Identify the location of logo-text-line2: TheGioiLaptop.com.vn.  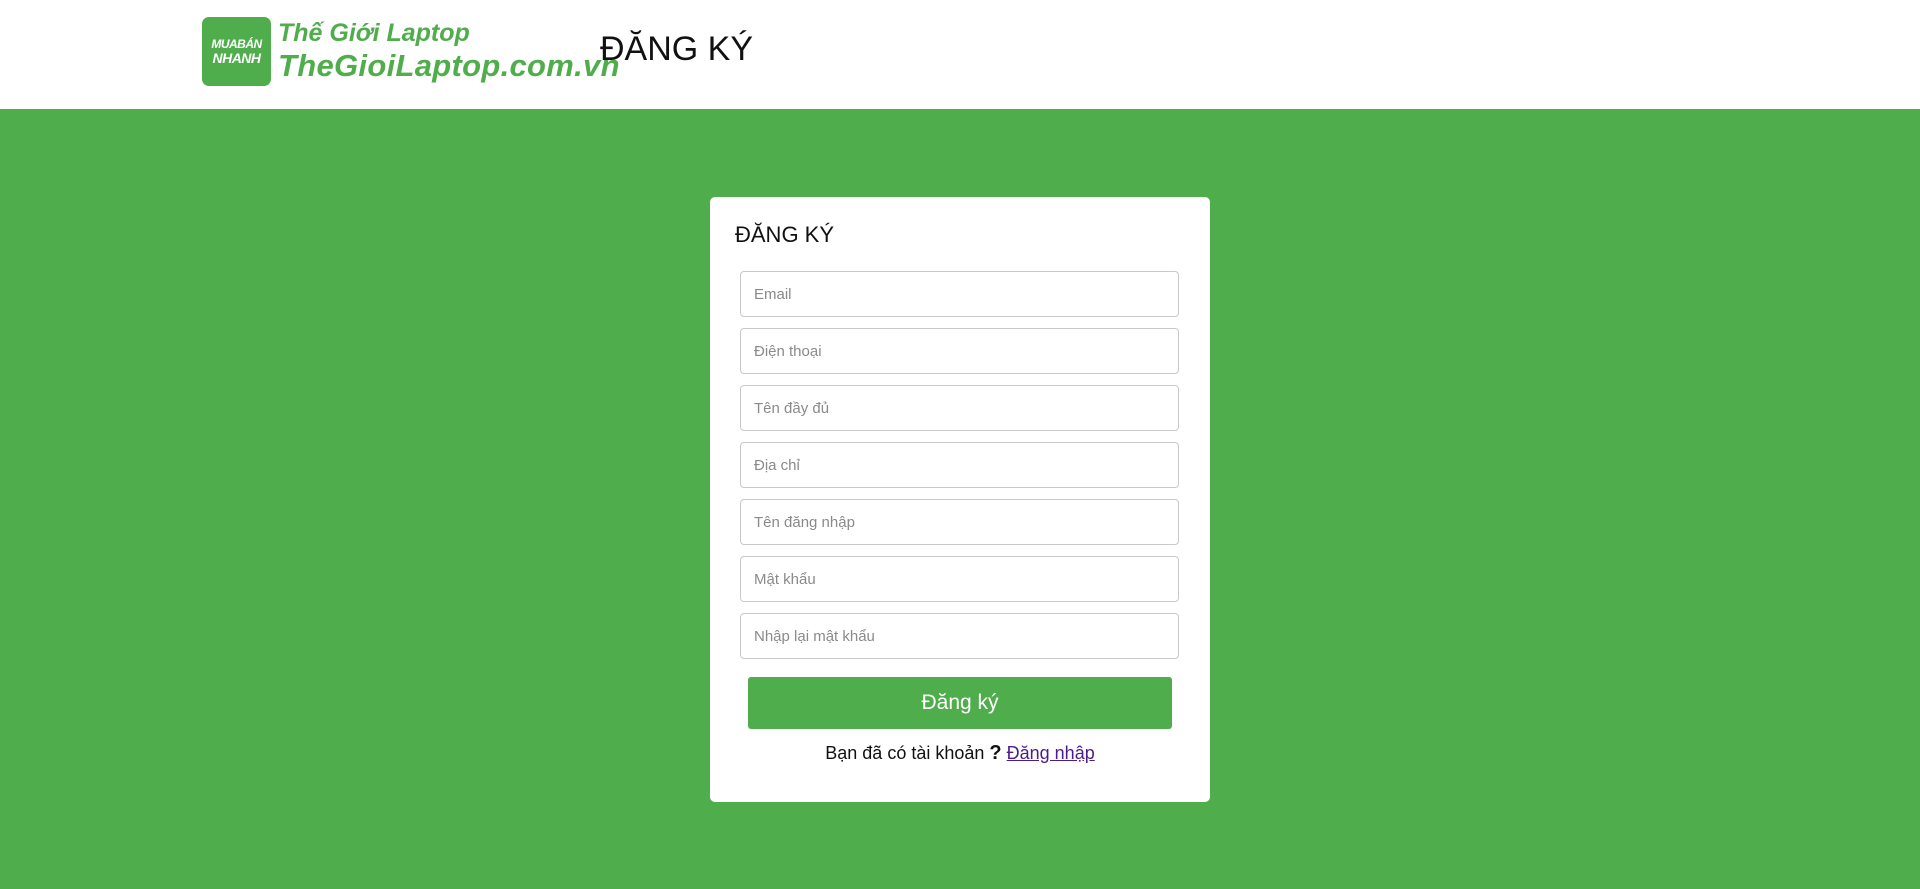
(449, 66).